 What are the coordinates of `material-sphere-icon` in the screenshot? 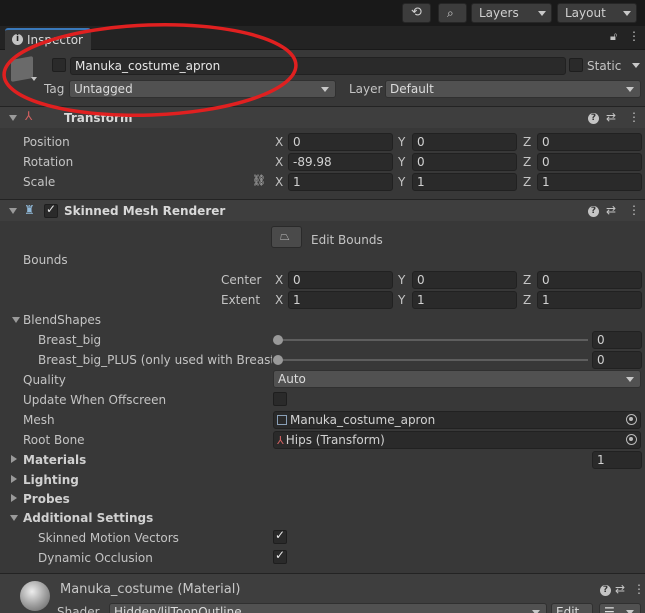 It's located at (35, 596).